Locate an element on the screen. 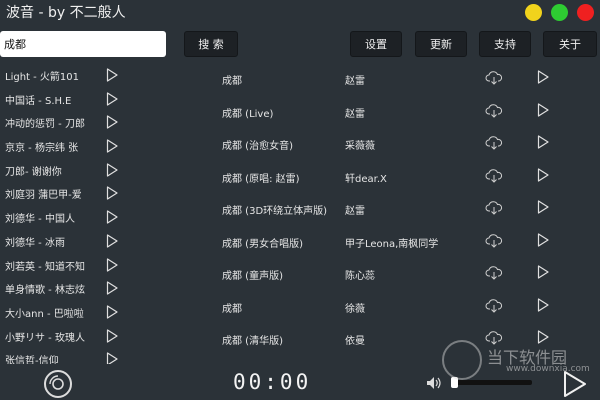 This screenshot has height=400, width=600. list-item: 中国话 - S.H.E is located at coordinates (62, 100).